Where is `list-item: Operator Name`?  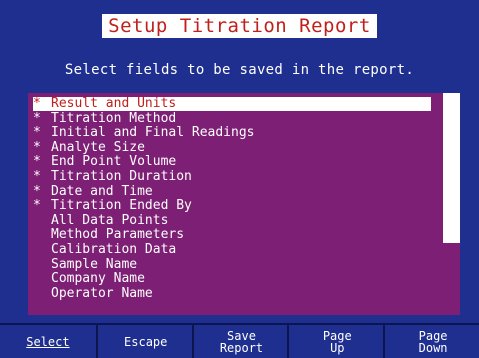
list-item: Operator Name is located at coordinates (93, 293).